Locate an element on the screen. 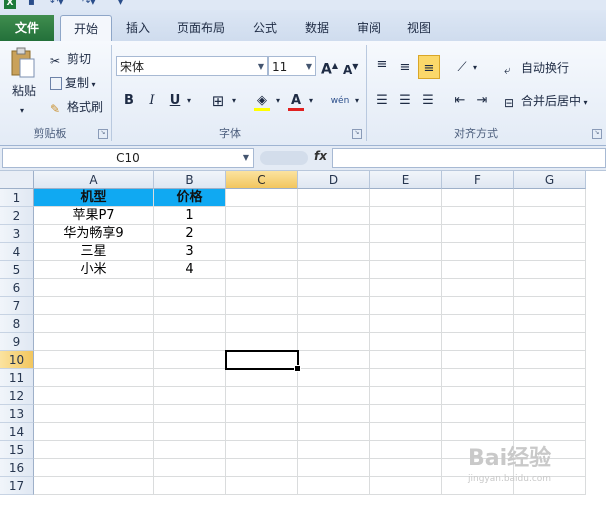 Image resolution: width=606 pixels, height=505 pixels. name-box: C10 ▼ is located at coordinates (128, 158).